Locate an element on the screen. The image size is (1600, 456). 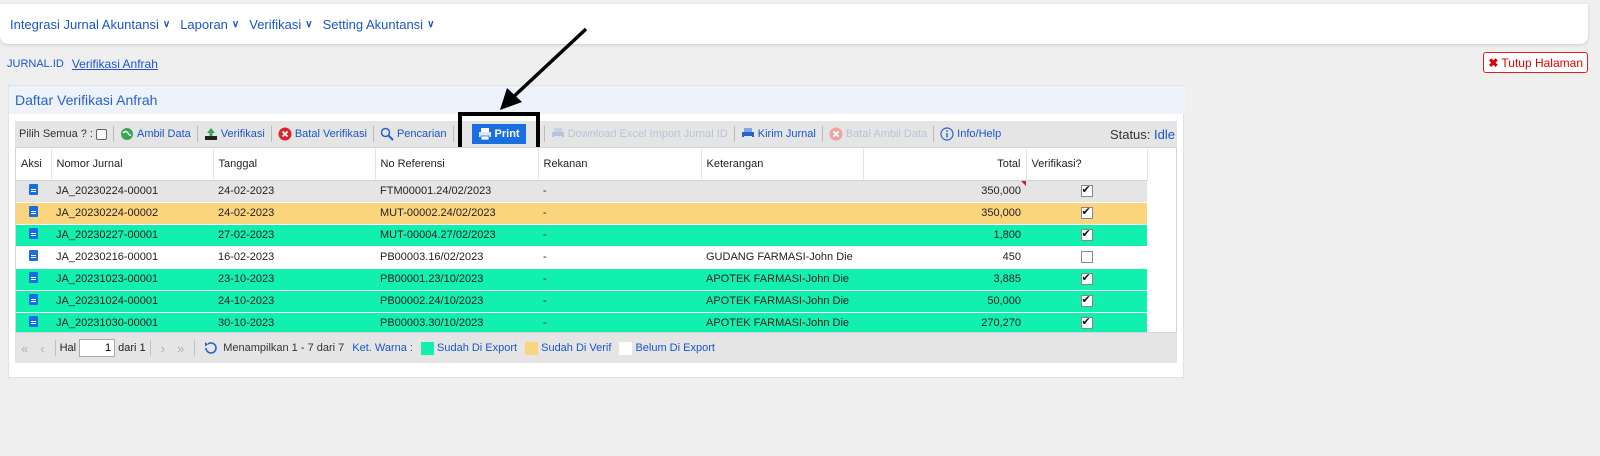
cell-no-referensi: PB00003.16/02/2023 is located at coordinates (456, 257).